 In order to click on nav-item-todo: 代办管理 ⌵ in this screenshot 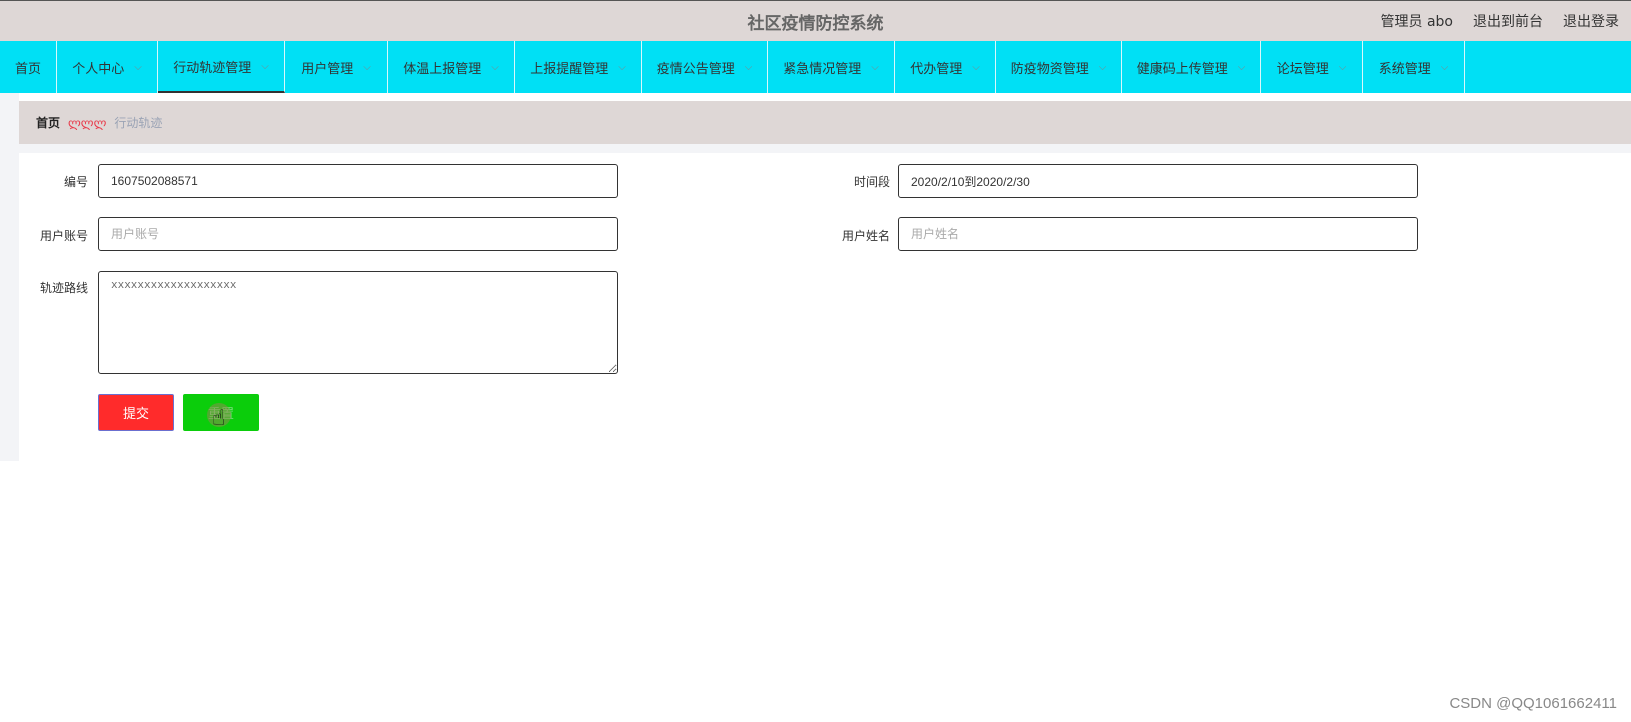, I will do `click(945, 67)`.